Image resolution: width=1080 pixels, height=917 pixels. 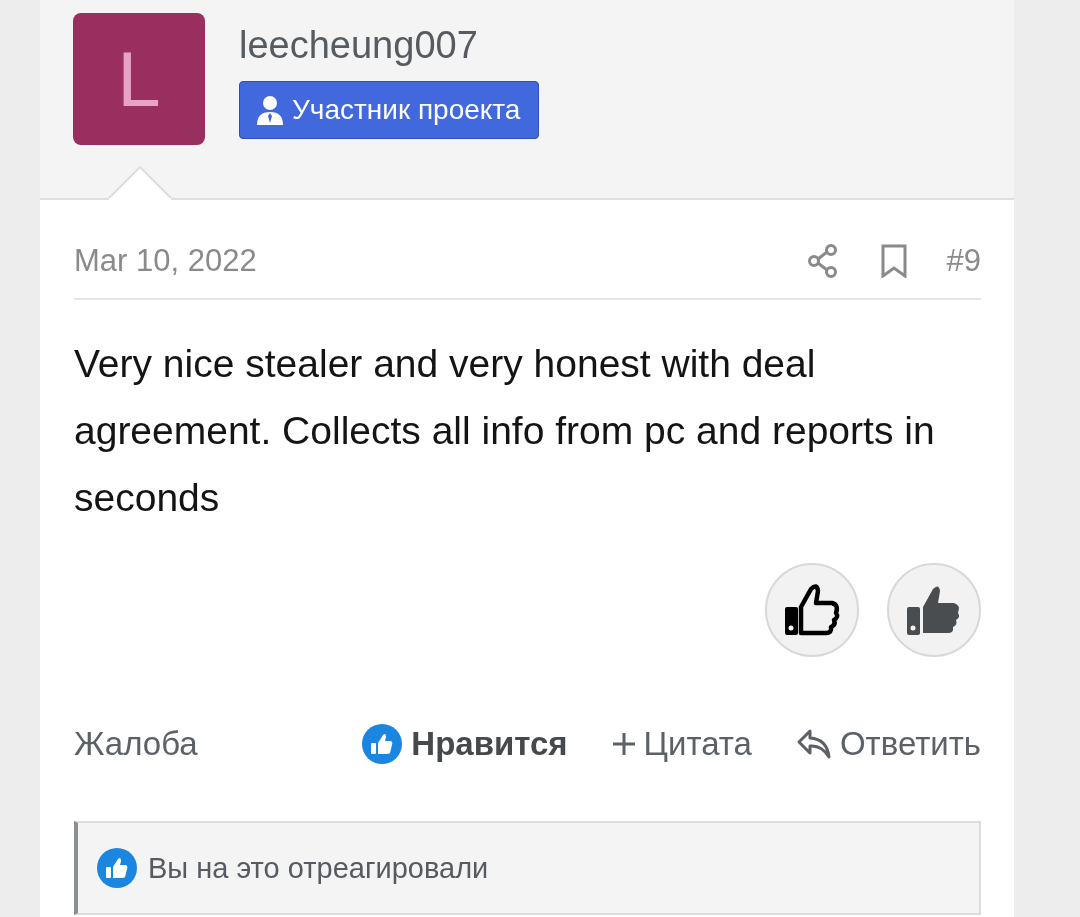 I want to click on action-link: Ответить, so click(x=888, y=744).